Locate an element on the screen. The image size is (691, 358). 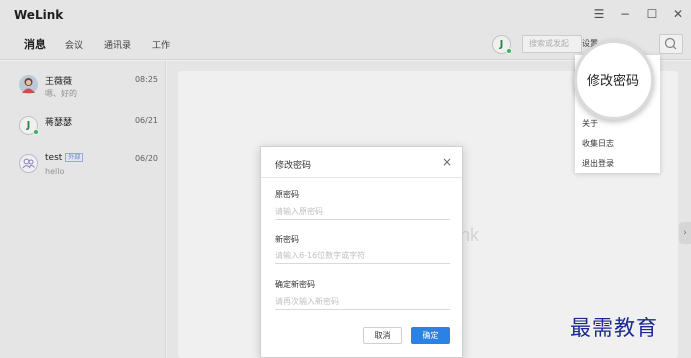
magnifier-callout: 修改密码 is located at coordinates (614, 80).